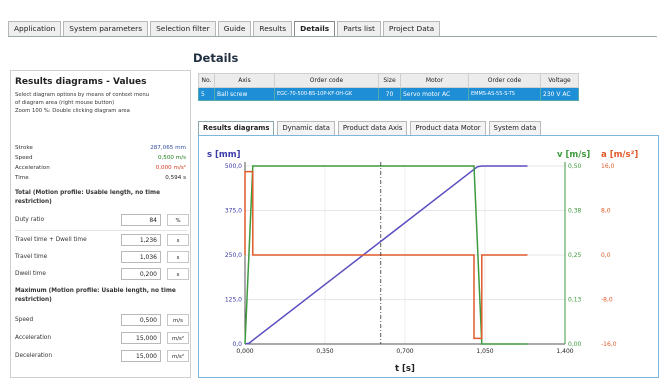 Image resolution: width=665 pixels, height=381 pixels. What do you see at coordinates (141, 220) in the screenshot?
I see `duty-ratio-field: 84` at bounding box center [141, 220].